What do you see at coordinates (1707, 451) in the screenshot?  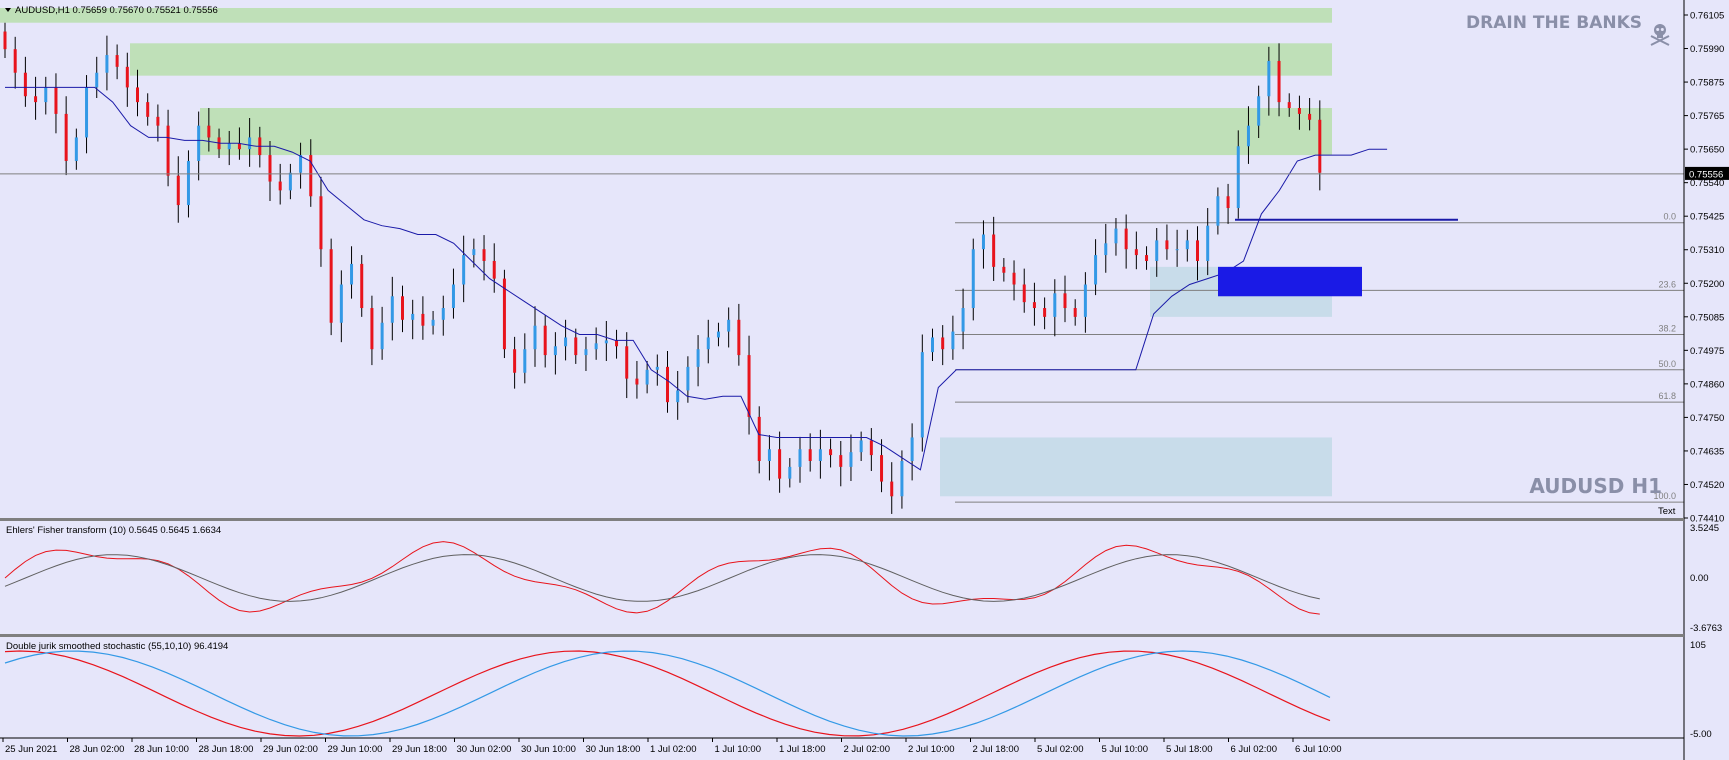 I see `price-axis-label: 0.74635` at bounding box center [1707, 451].